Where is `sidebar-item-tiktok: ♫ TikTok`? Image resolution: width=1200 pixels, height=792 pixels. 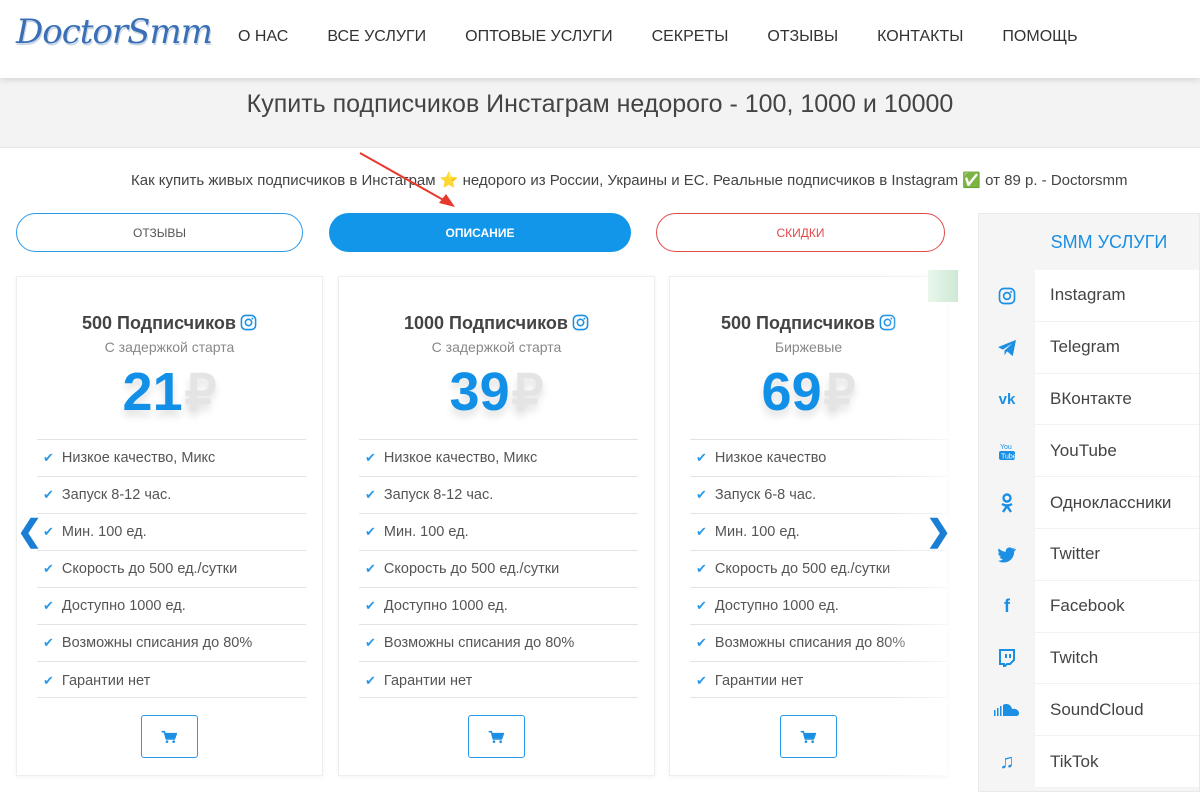
sidebar-item-tiktok: ♫ TikTok is located at coordinates (1089, 762).